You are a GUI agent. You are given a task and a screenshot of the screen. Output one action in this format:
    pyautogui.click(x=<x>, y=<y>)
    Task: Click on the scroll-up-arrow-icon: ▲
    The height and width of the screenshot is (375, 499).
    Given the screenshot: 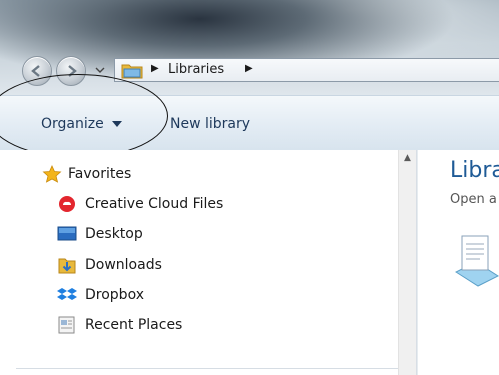 What is the action you would take?
    pyautogui.click(x=407, y=158)
    